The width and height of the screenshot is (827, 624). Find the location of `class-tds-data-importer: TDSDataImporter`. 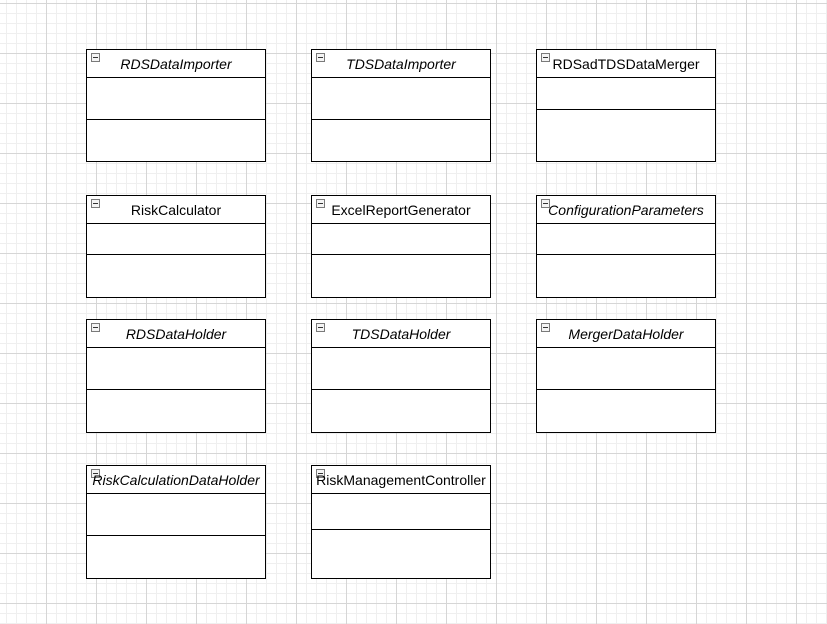

class-tds-data-importer: TDSDataImporter is located at coordinates (401, 105).